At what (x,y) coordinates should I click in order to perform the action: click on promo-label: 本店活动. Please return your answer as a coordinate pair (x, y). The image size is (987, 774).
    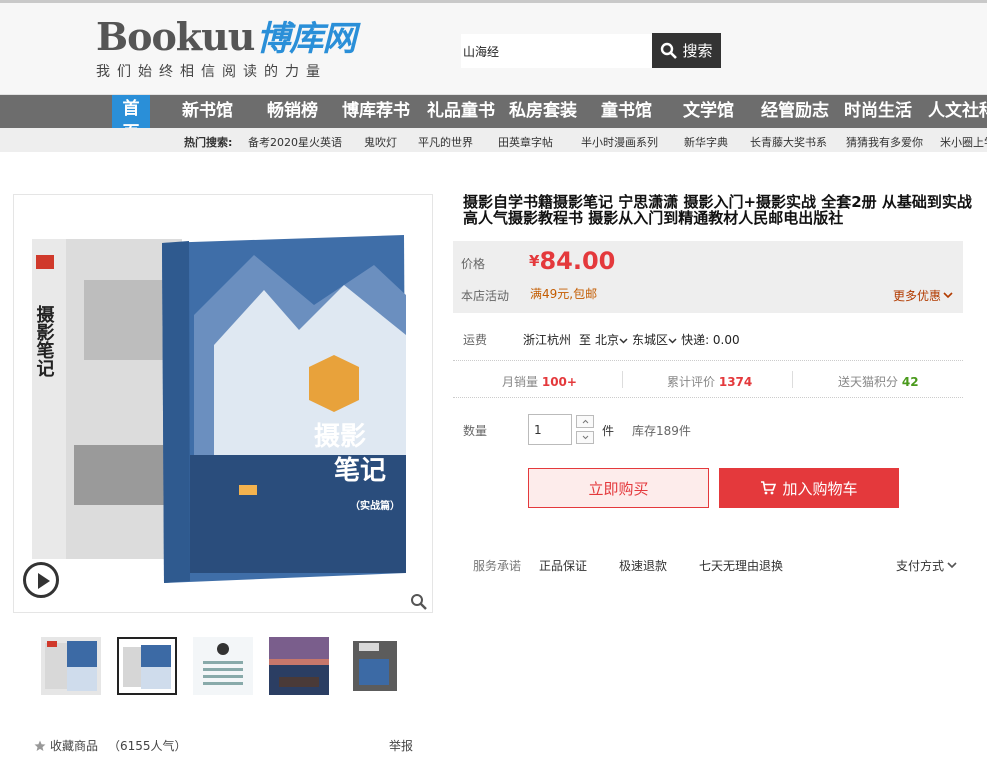
    Looking at the image, I should click on (485, 296).